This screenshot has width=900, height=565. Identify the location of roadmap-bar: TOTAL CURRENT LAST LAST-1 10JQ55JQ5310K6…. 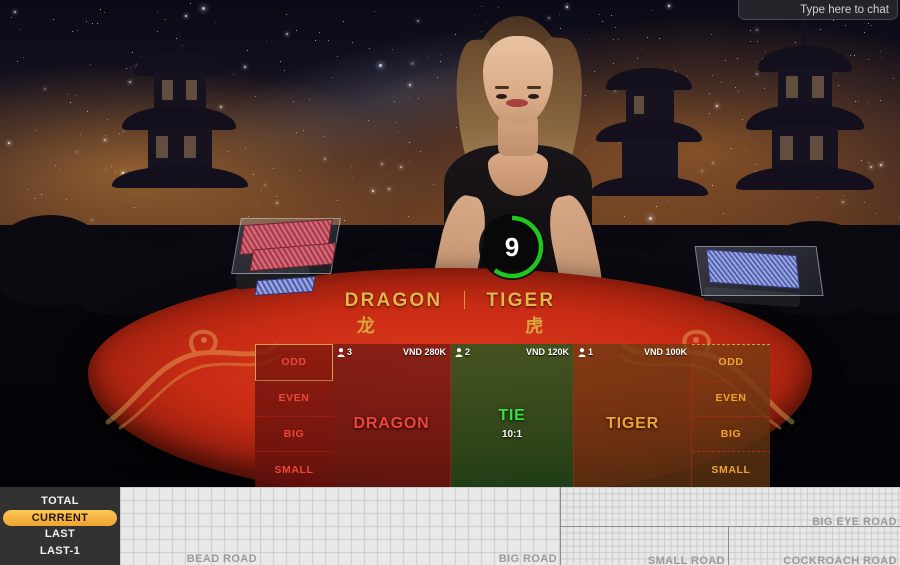
(450, 526).